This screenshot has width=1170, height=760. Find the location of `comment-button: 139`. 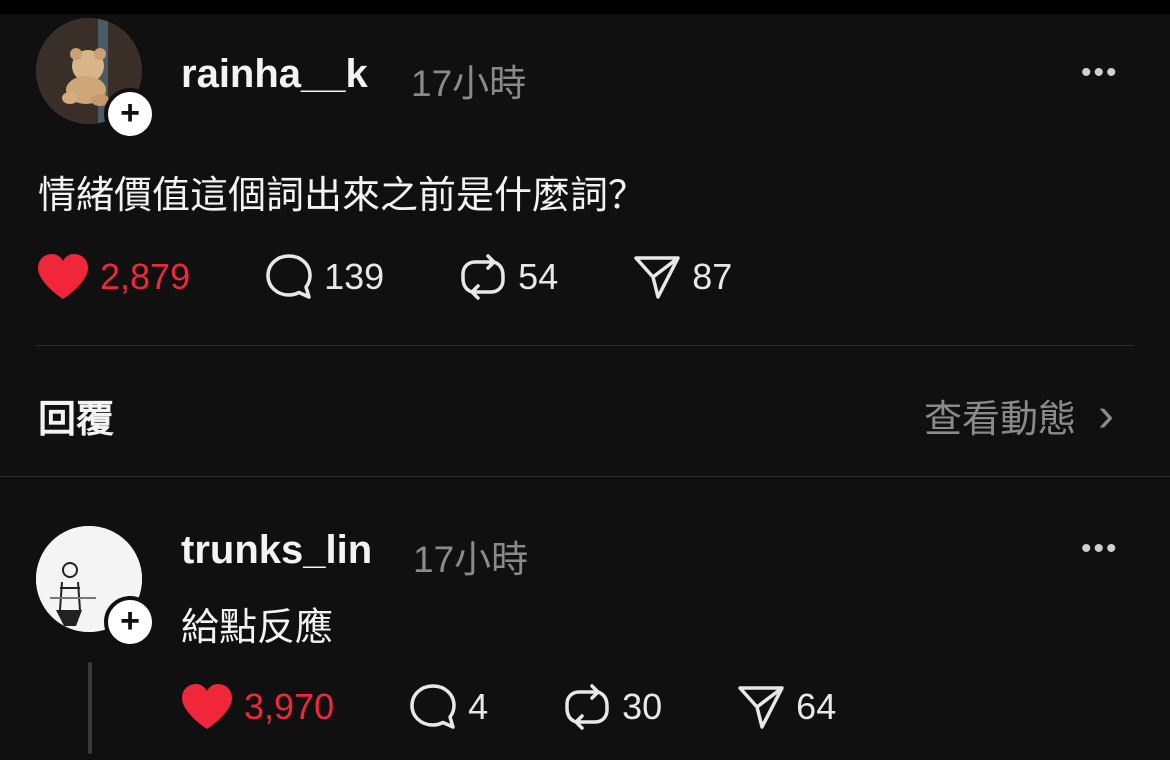

comment-button: 139 is located at coordinates (324, 277).